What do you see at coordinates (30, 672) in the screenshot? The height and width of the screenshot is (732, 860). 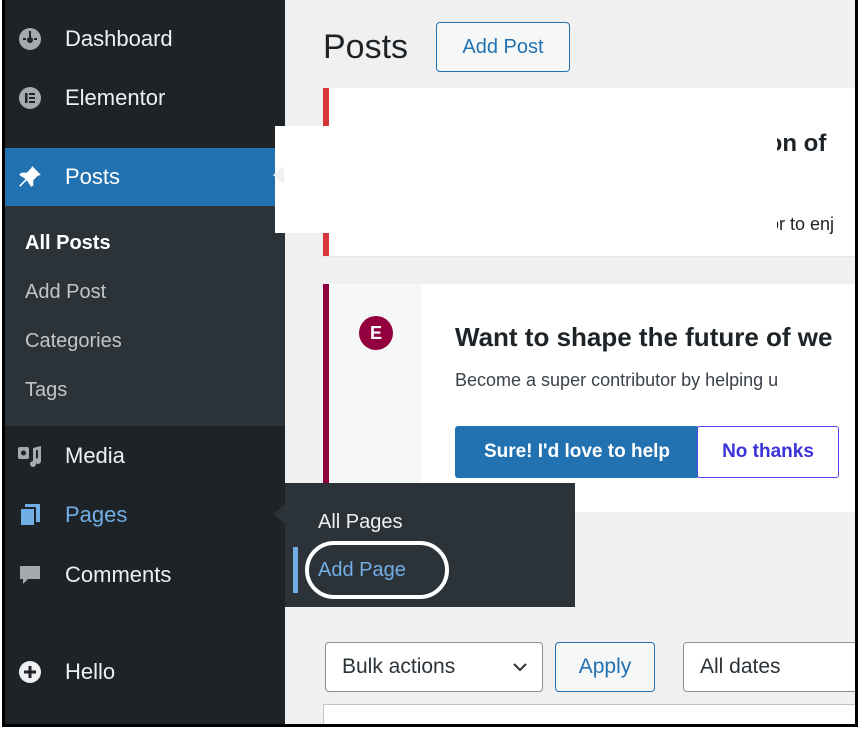 I see `plus-circle-icon` at bounding box center [30, 672].